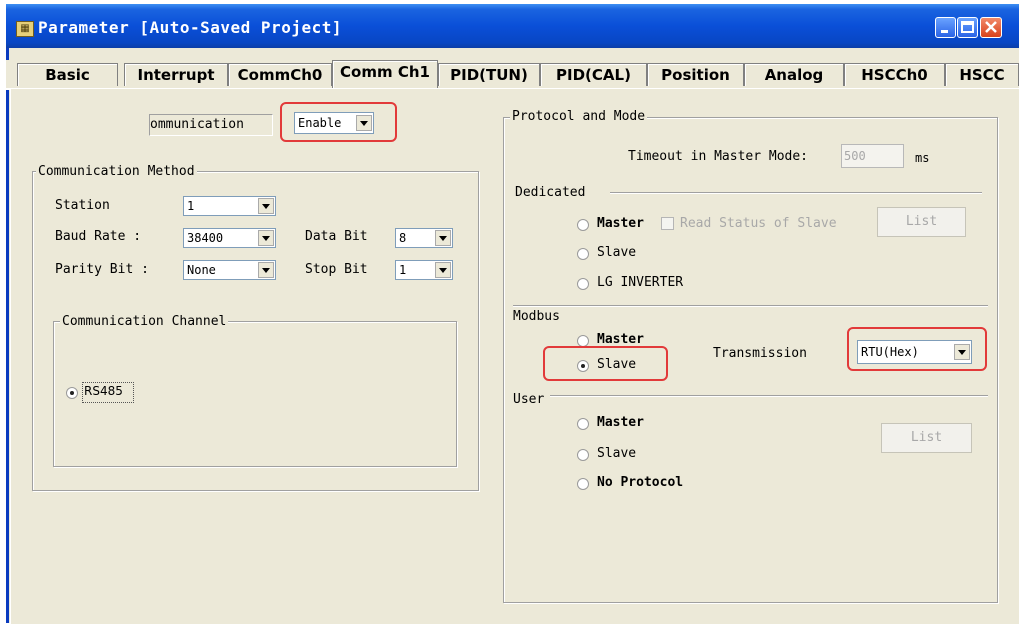 The image size is (1019, 624). Describe the element at coordinates (982, 74) in the screenshot. I see `tab-hscch1: HSCC` at that location.